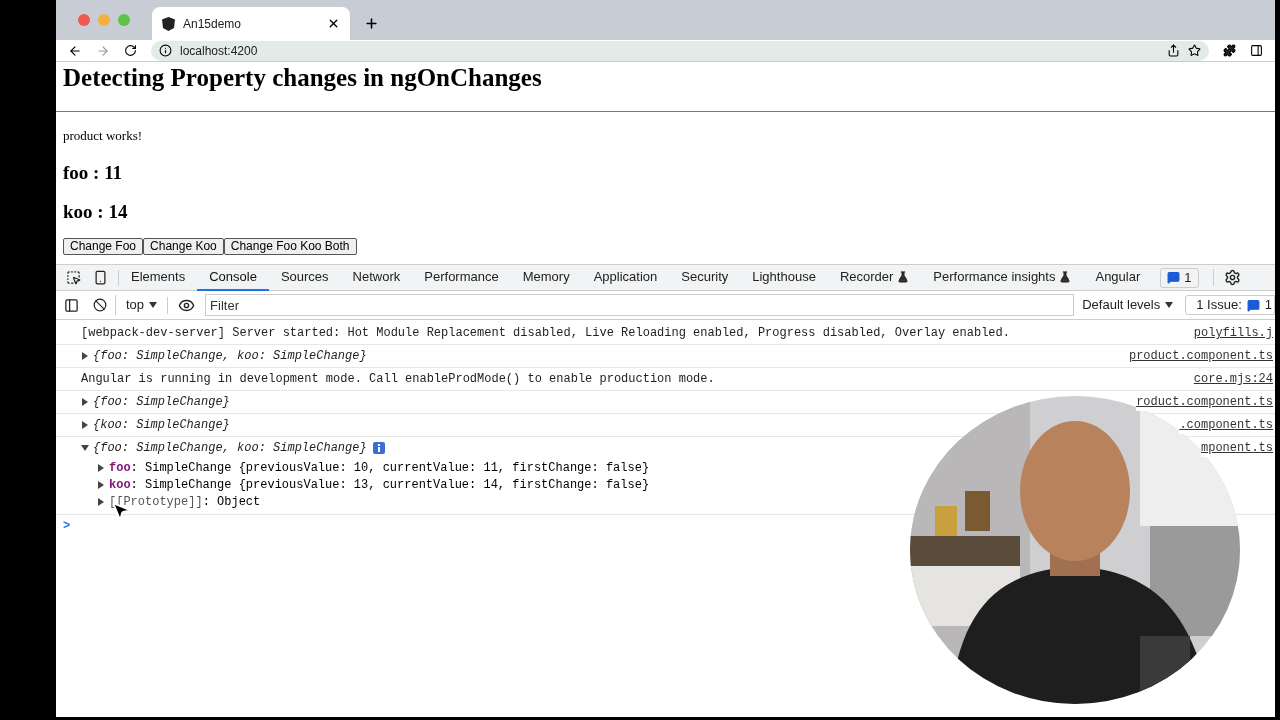  I want to click on tab-title: An15demo, so click(213, 24).